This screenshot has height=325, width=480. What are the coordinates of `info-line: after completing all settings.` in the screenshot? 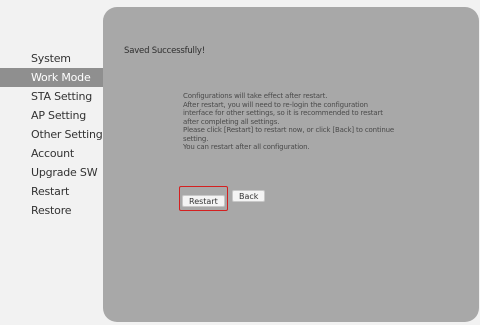 It's located at (231, 121).